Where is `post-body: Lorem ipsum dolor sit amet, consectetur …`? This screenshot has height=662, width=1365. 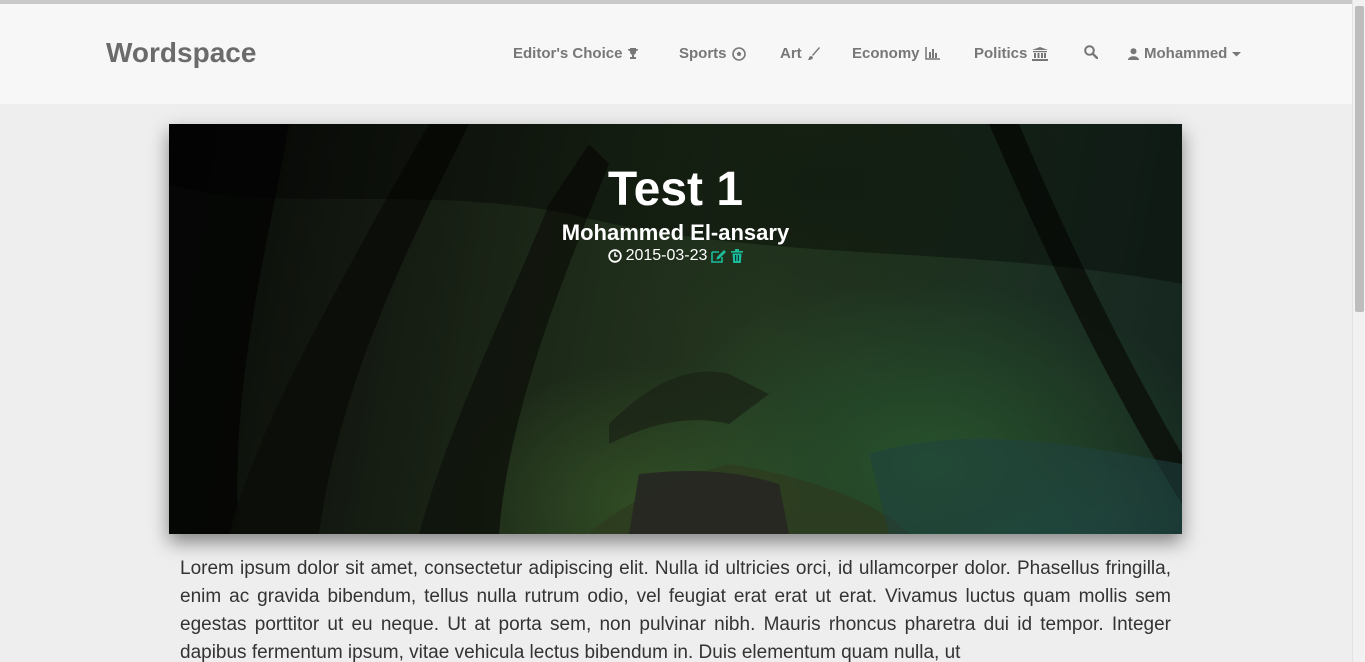
post-body: Lorem ipsum dolor sit amet, consectetur … is located at coordinates (675, 610).